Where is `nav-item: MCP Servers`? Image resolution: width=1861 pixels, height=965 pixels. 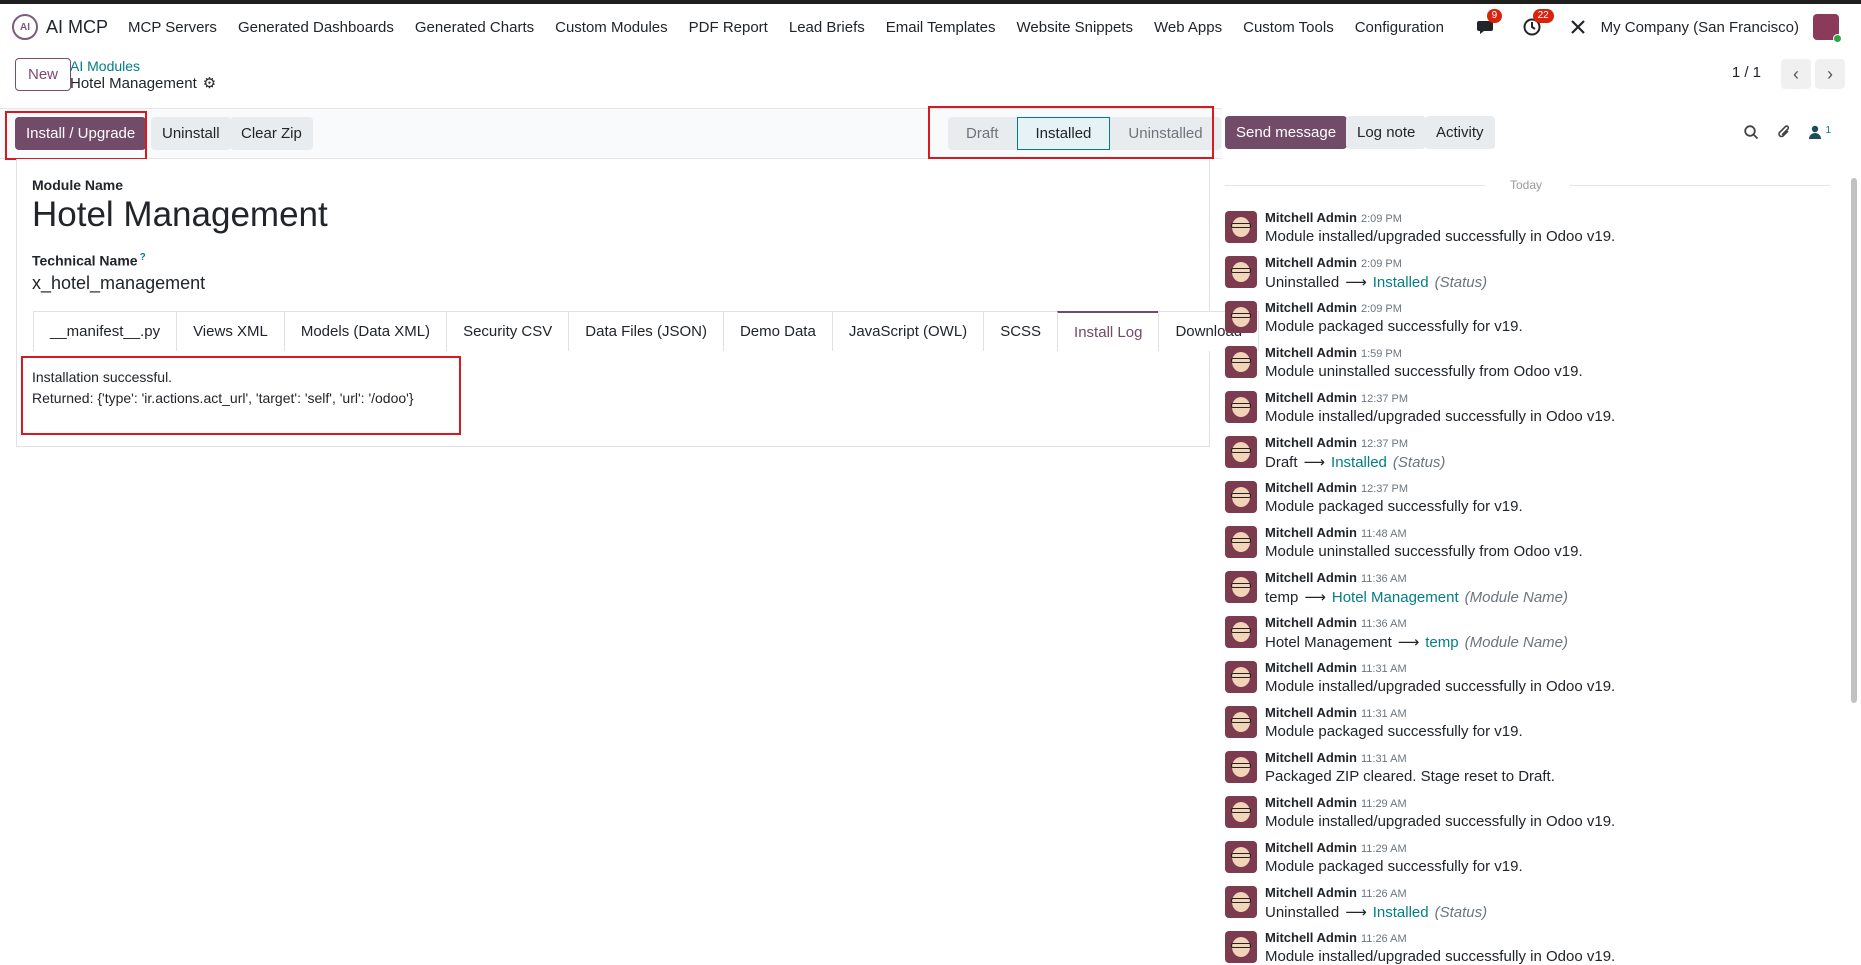 nav-item: MCP Servers is located at coordinates (172, 27).